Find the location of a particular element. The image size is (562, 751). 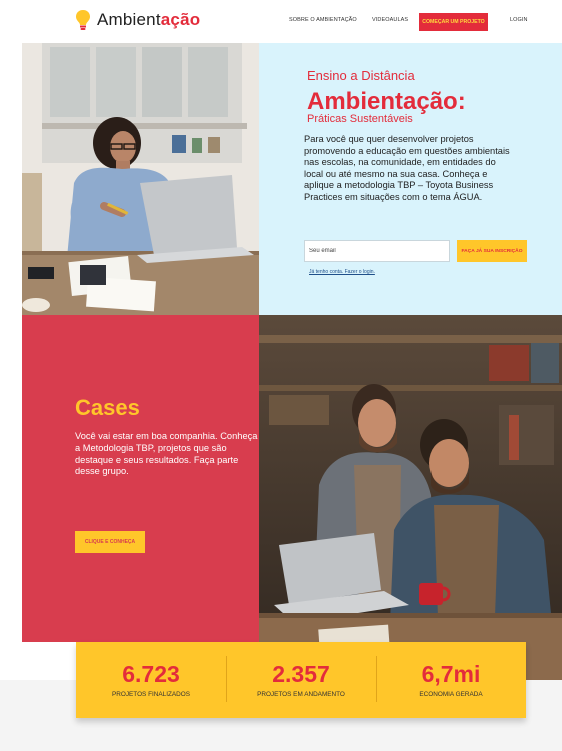

stat-finalizados: 6.723 PROJETOS FINALIZADOS is located at coordinates (151, 680).